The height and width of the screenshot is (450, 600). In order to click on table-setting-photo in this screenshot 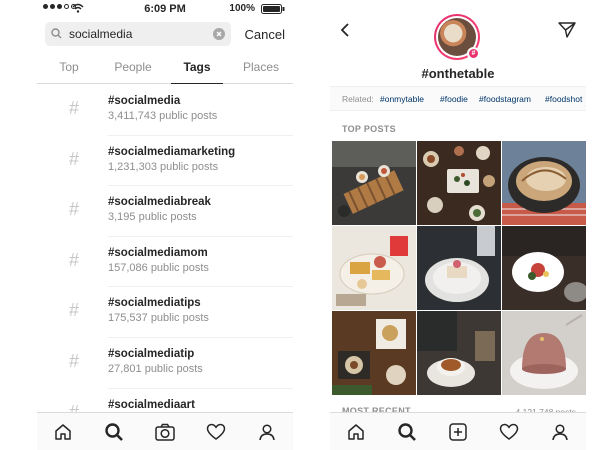, I will do `click(374, 183)`.